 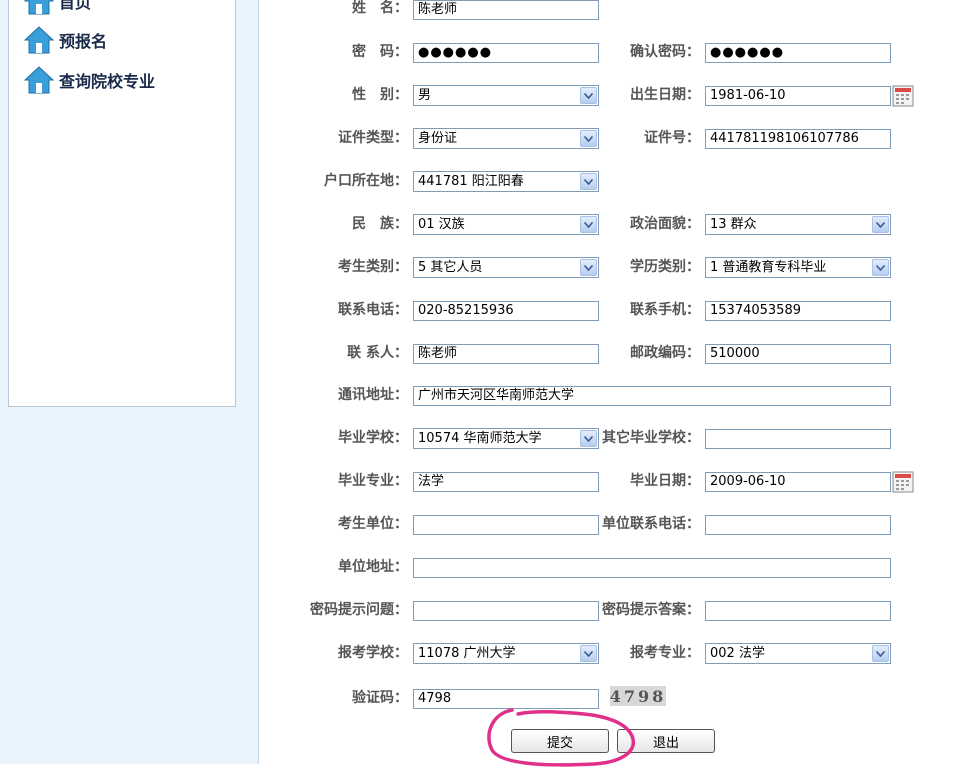 I want to click on nav-item-pre-registration: 预报名, so click(x=65, y=40).